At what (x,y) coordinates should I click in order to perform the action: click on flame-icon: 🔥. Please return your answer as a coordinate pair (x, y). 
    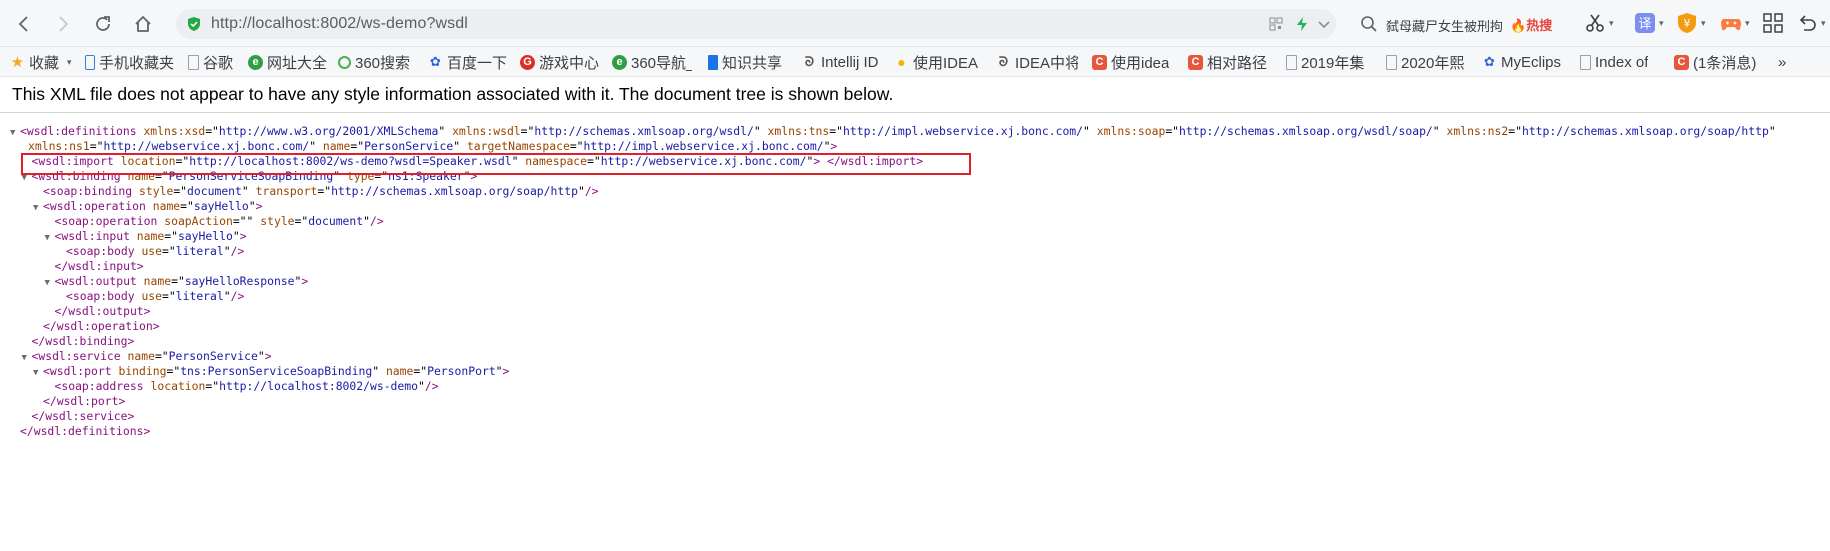
    Looking at the image, I should click on (1518, 25).